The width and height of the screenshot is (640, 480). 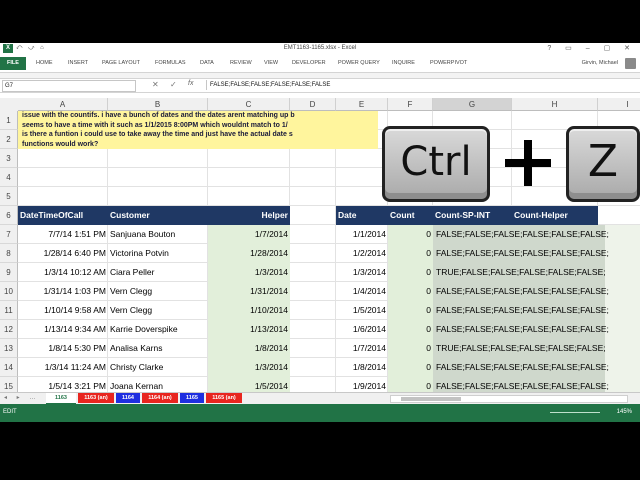 I want to click on date-cell: 1/1/2014, so click(x=362, y=234).